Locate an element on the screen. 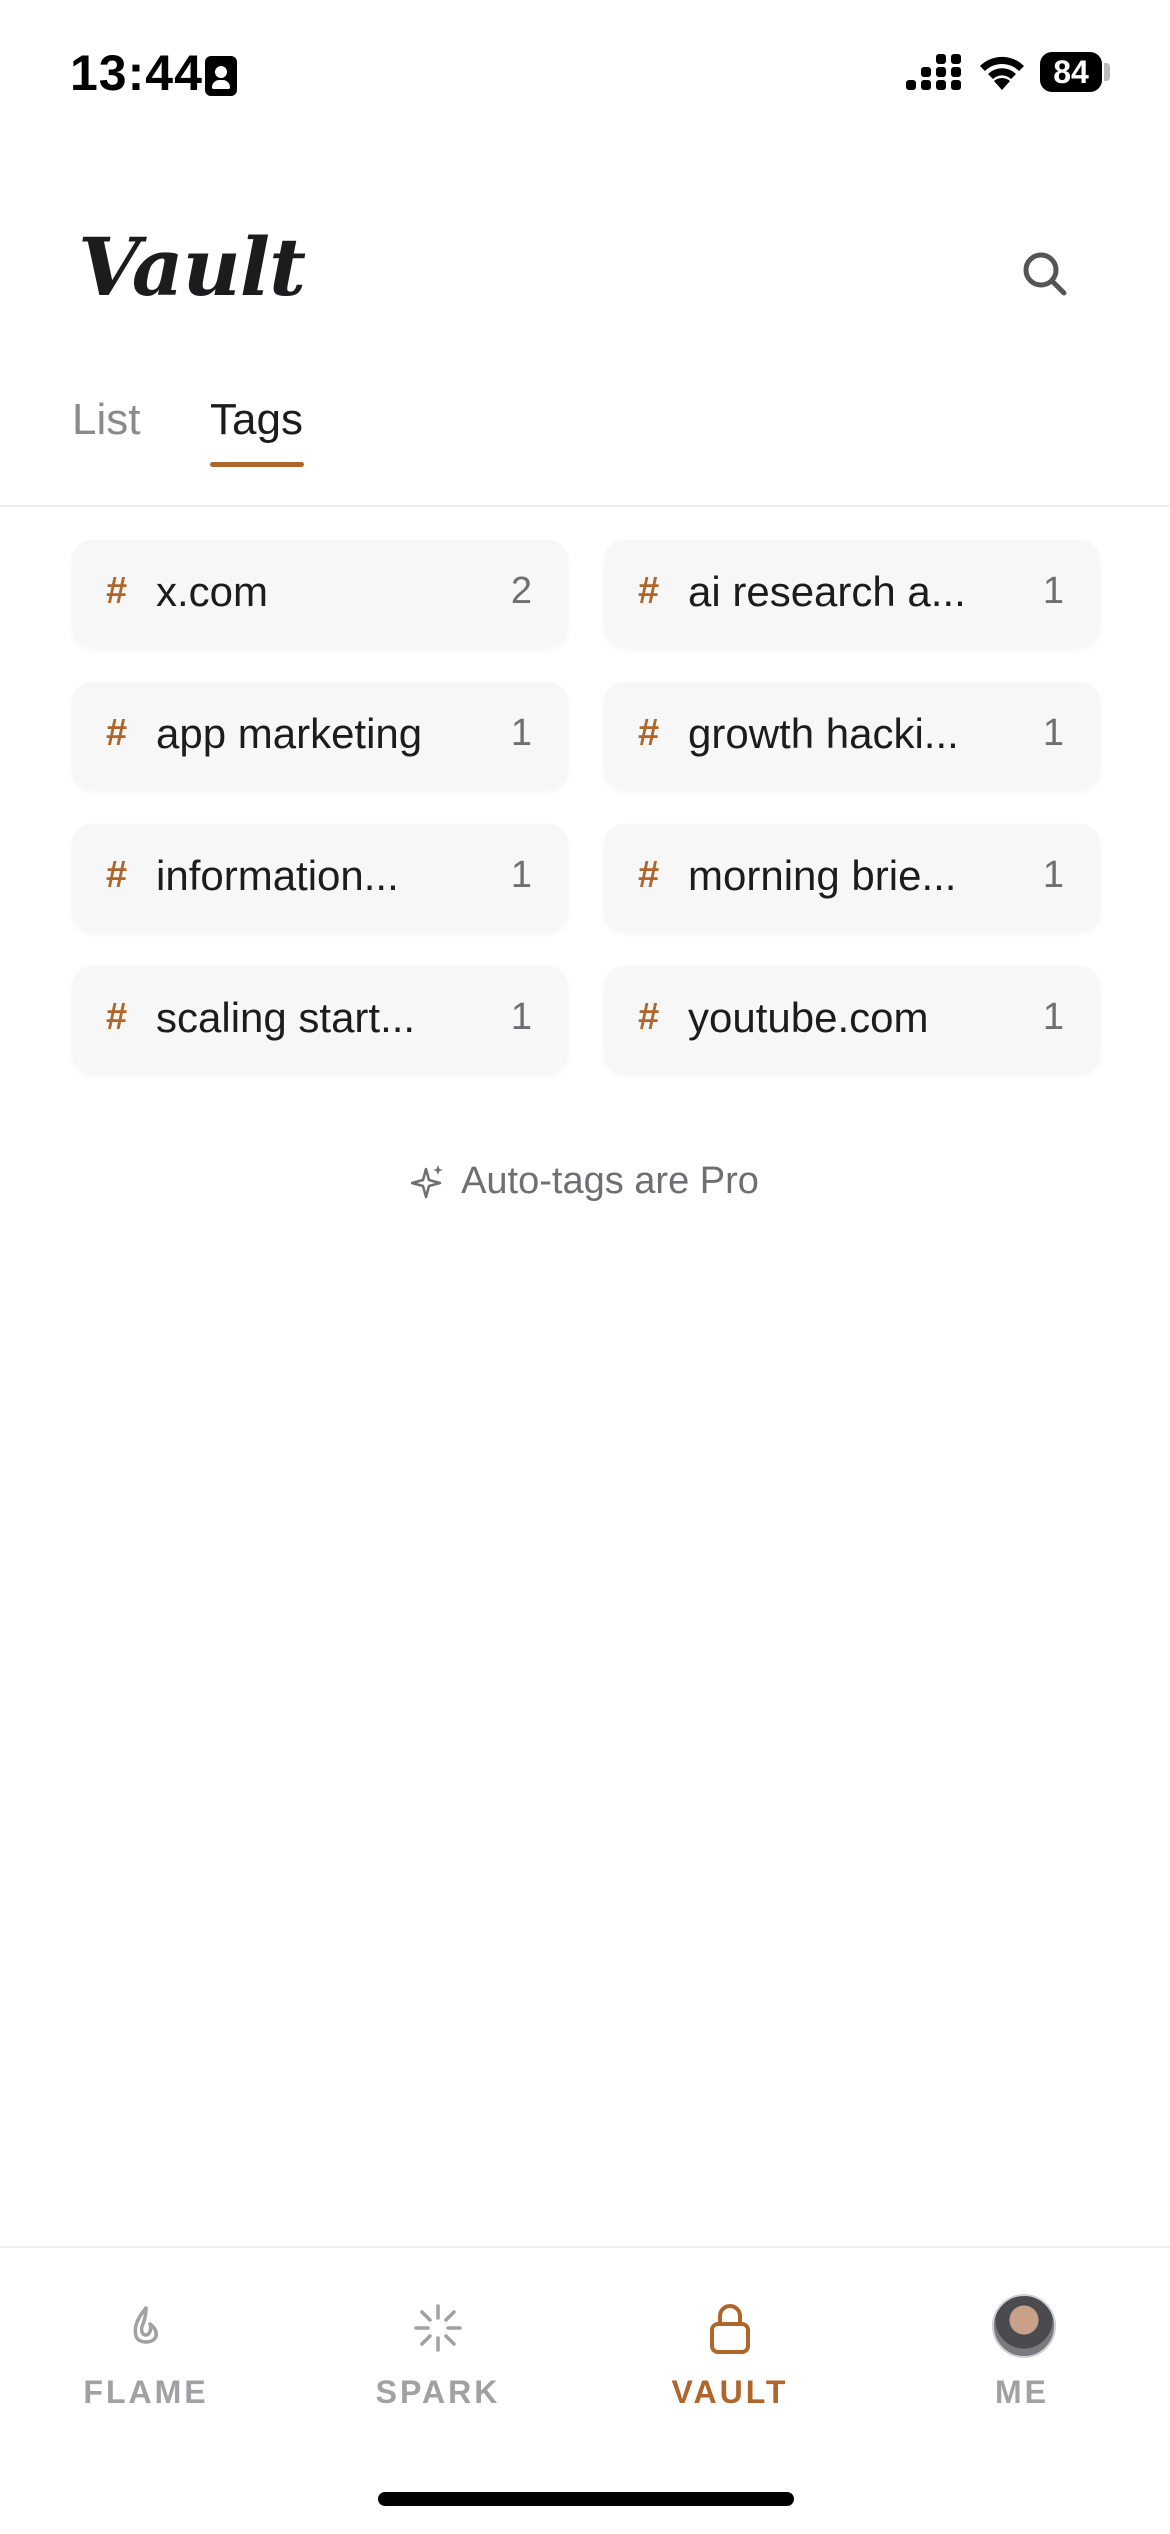 The image size is (1170, 2534). battery-icon: 84 is located at coordinates (1071, 72).